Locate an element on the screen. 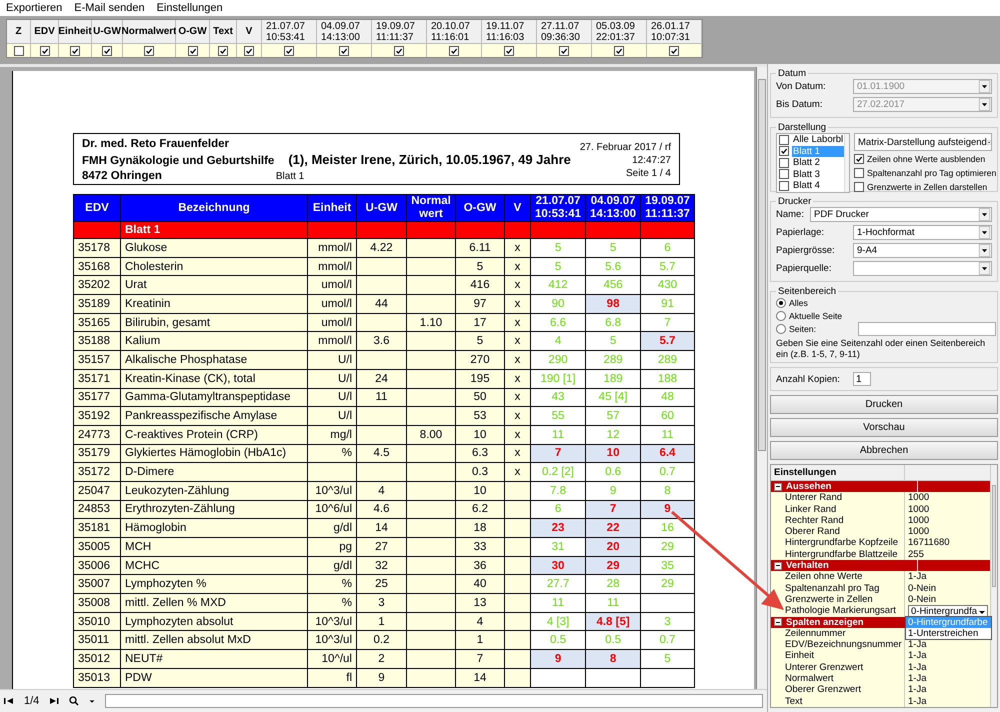  result-cell: 11 is located at coordinates (558, 434).